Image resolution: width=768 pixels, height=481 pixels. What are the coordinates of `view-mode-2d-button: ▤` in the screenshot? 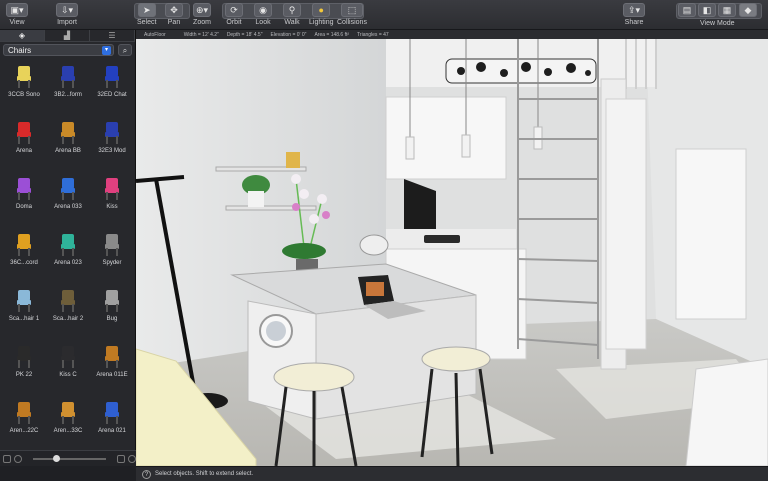 It's located at (687, 10).